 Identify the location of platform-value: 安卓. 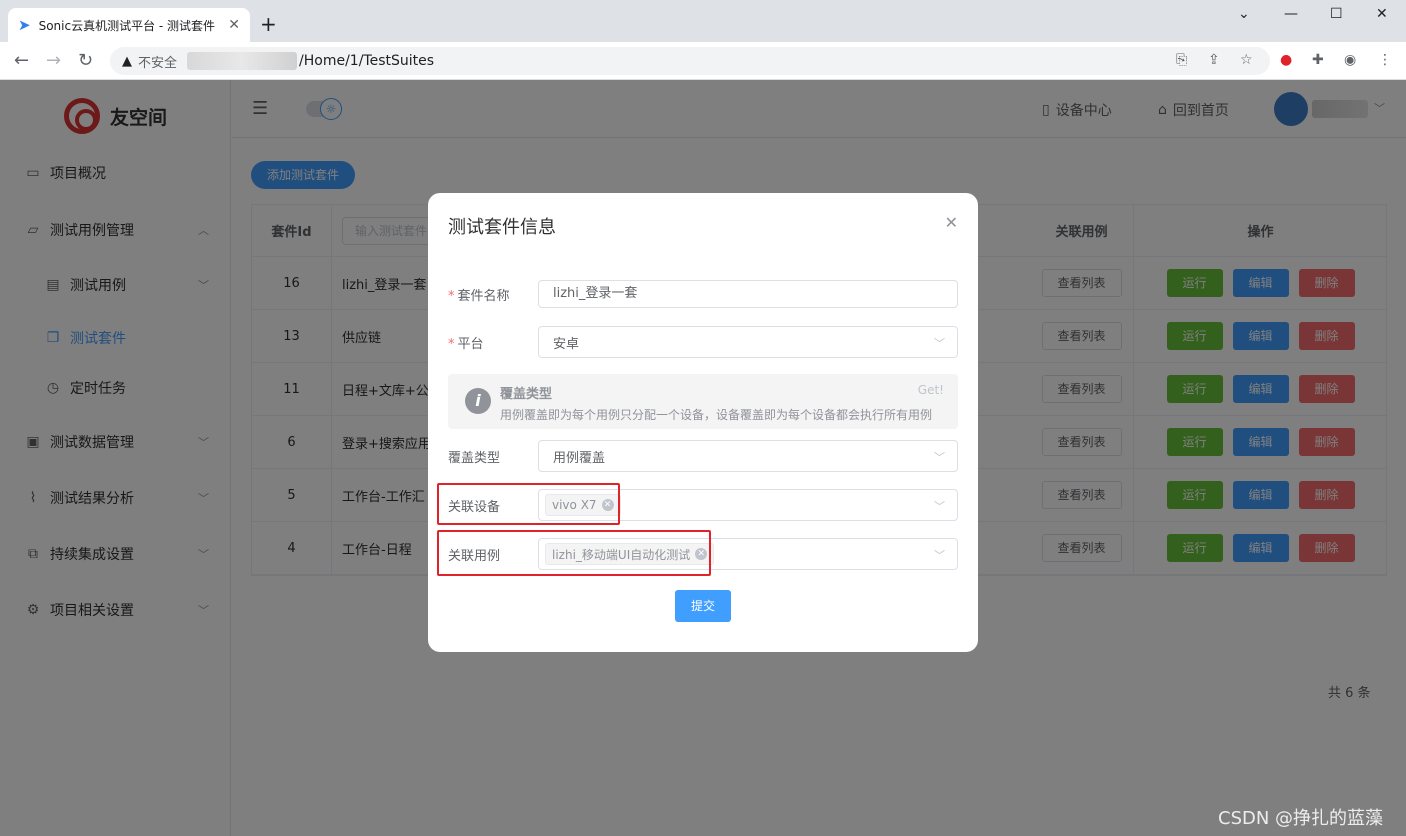
(566, 344).